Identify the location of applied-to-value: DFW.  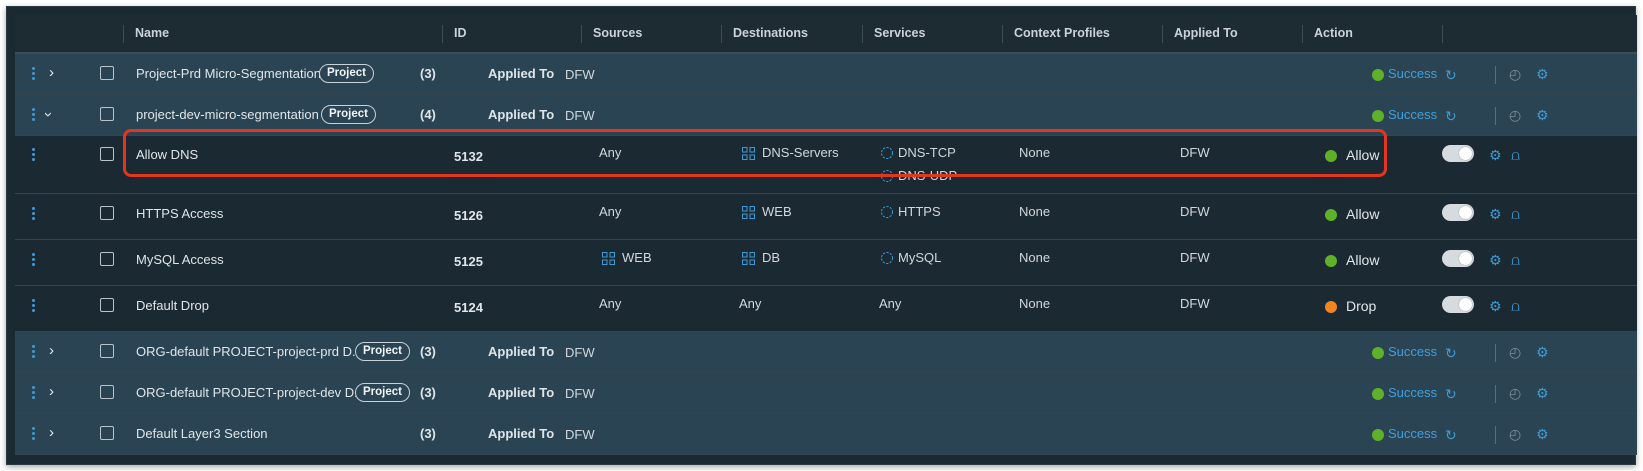
(580, 393).